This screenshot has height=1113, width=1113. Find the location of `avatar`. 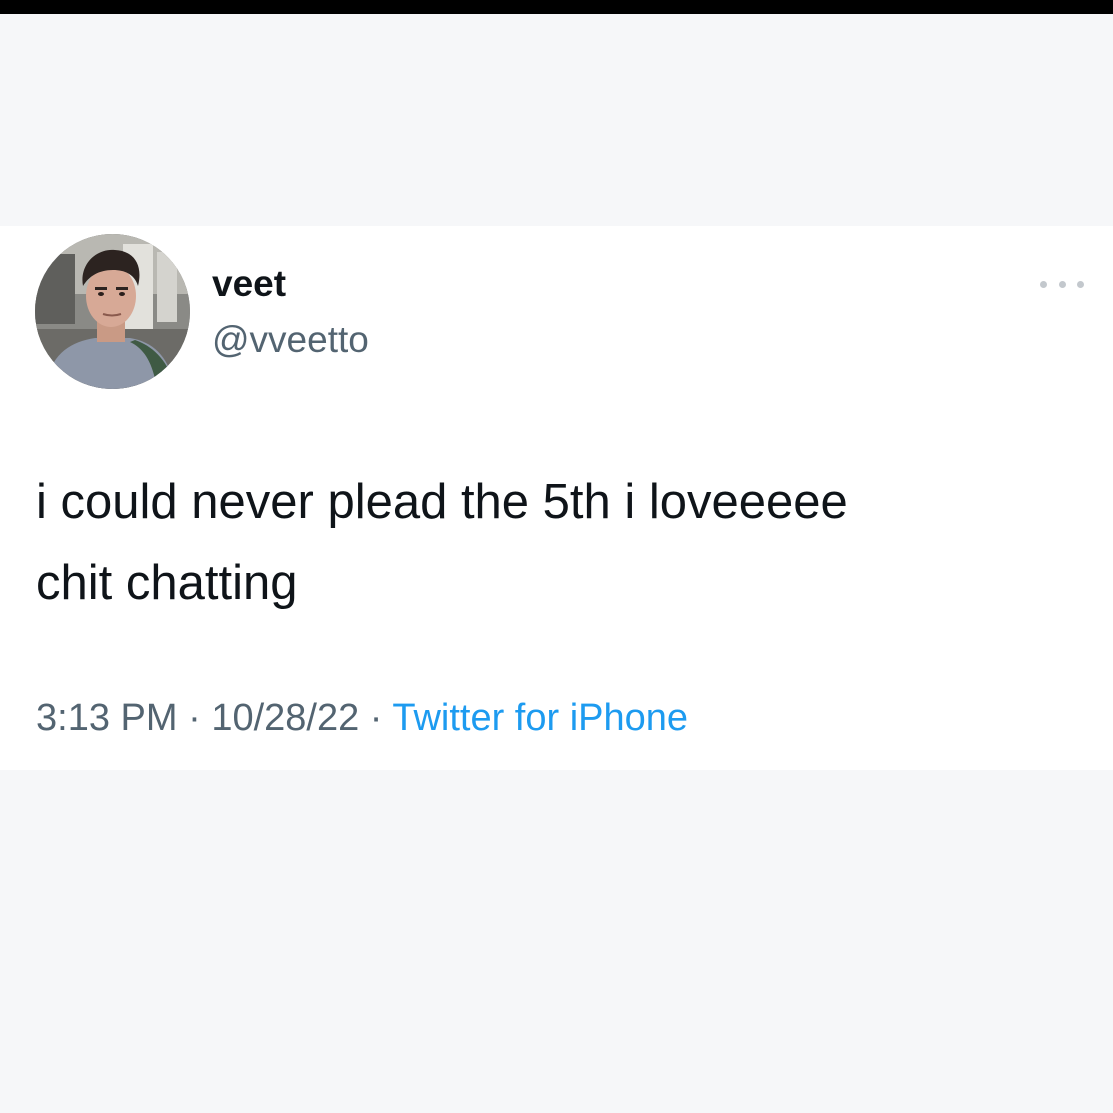

avatar is located at coordinates (112, 311).